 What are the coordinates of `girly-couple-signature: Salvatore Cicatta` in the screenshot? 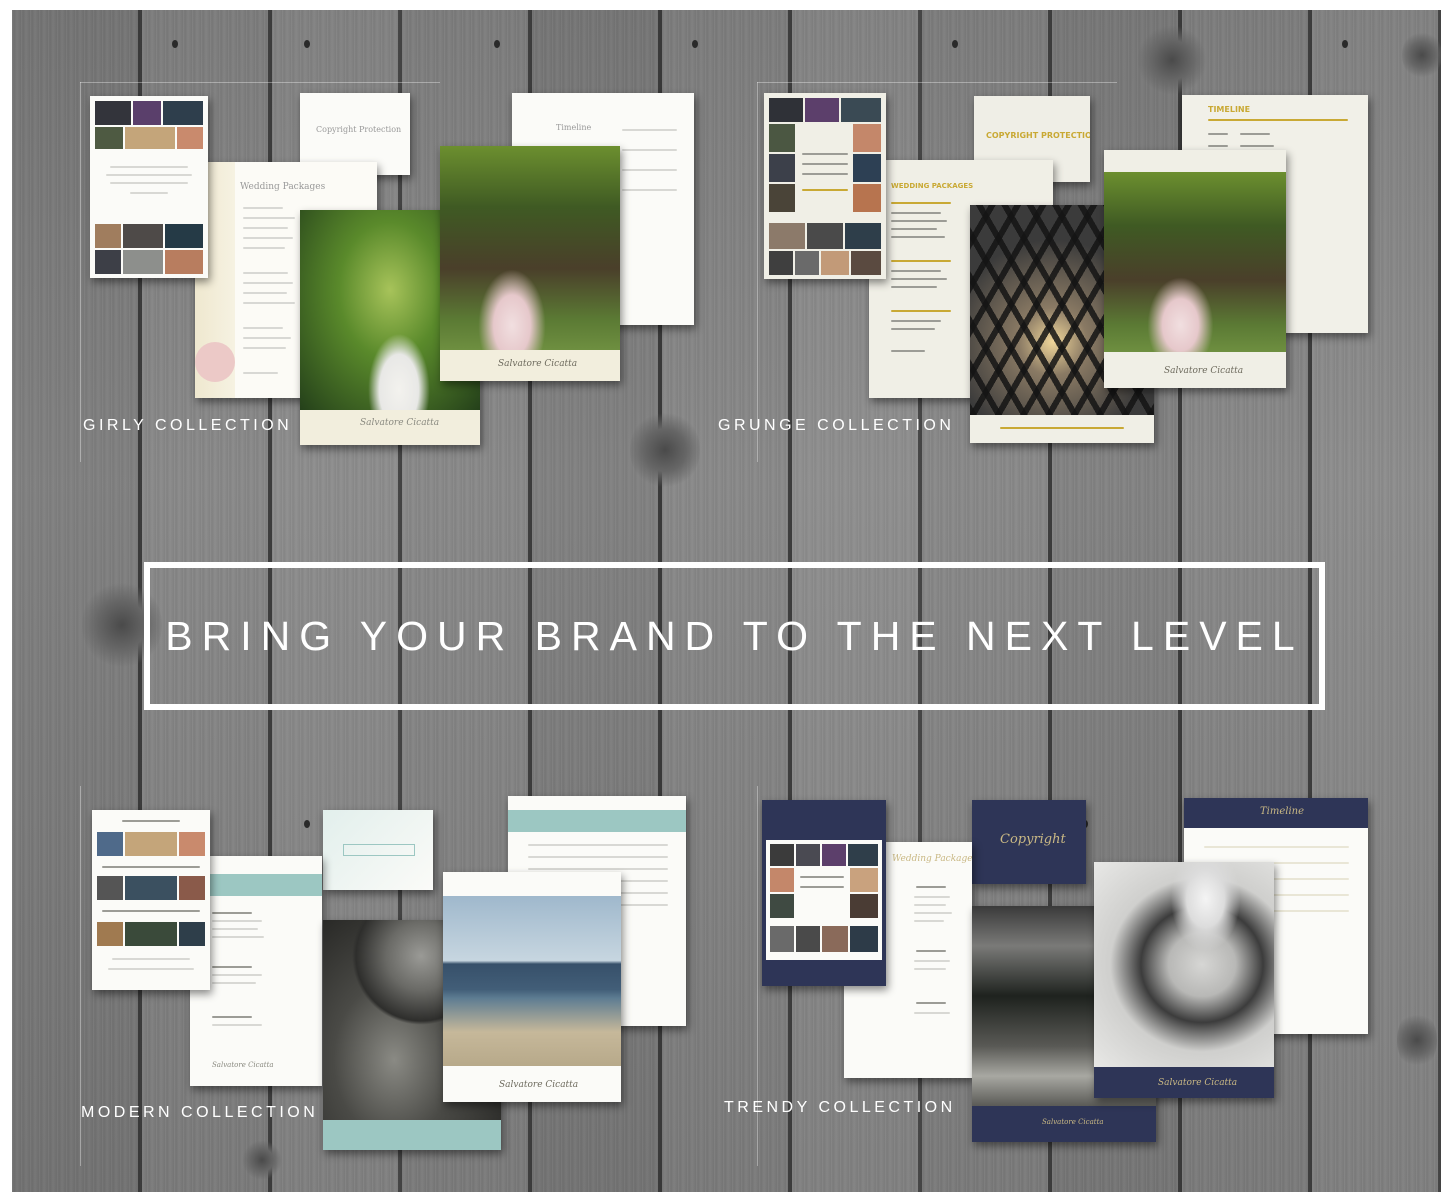 It's located at (538, 364).